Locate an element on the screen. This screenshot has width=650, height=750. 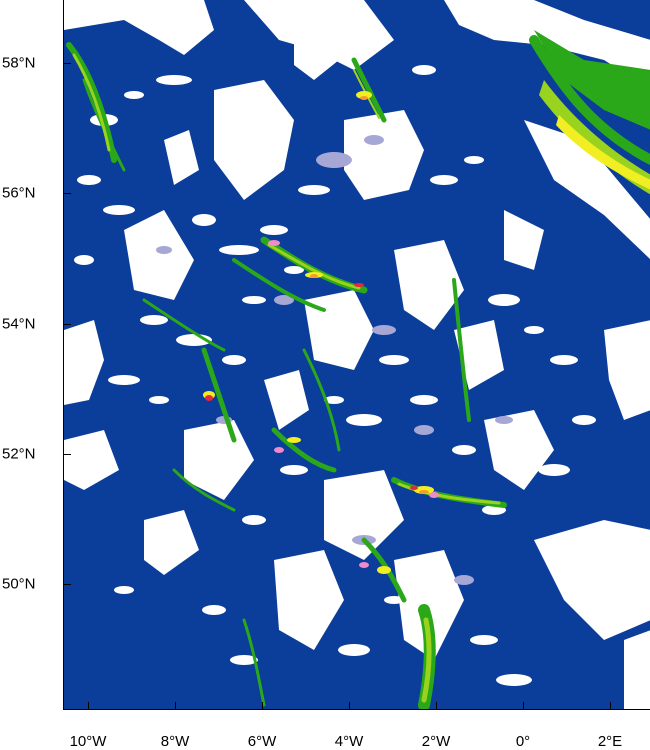
lon-label-0: 0° is located at coordinates (523, 741).